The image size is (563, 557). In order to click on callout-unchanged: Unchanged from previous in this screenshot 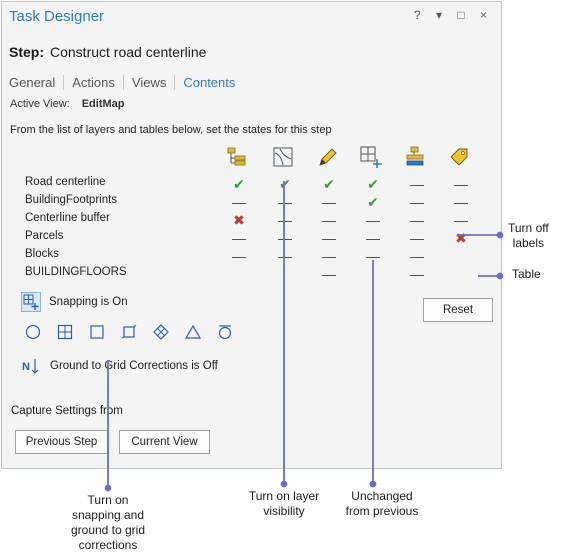, I will do `click(382, 503)`.